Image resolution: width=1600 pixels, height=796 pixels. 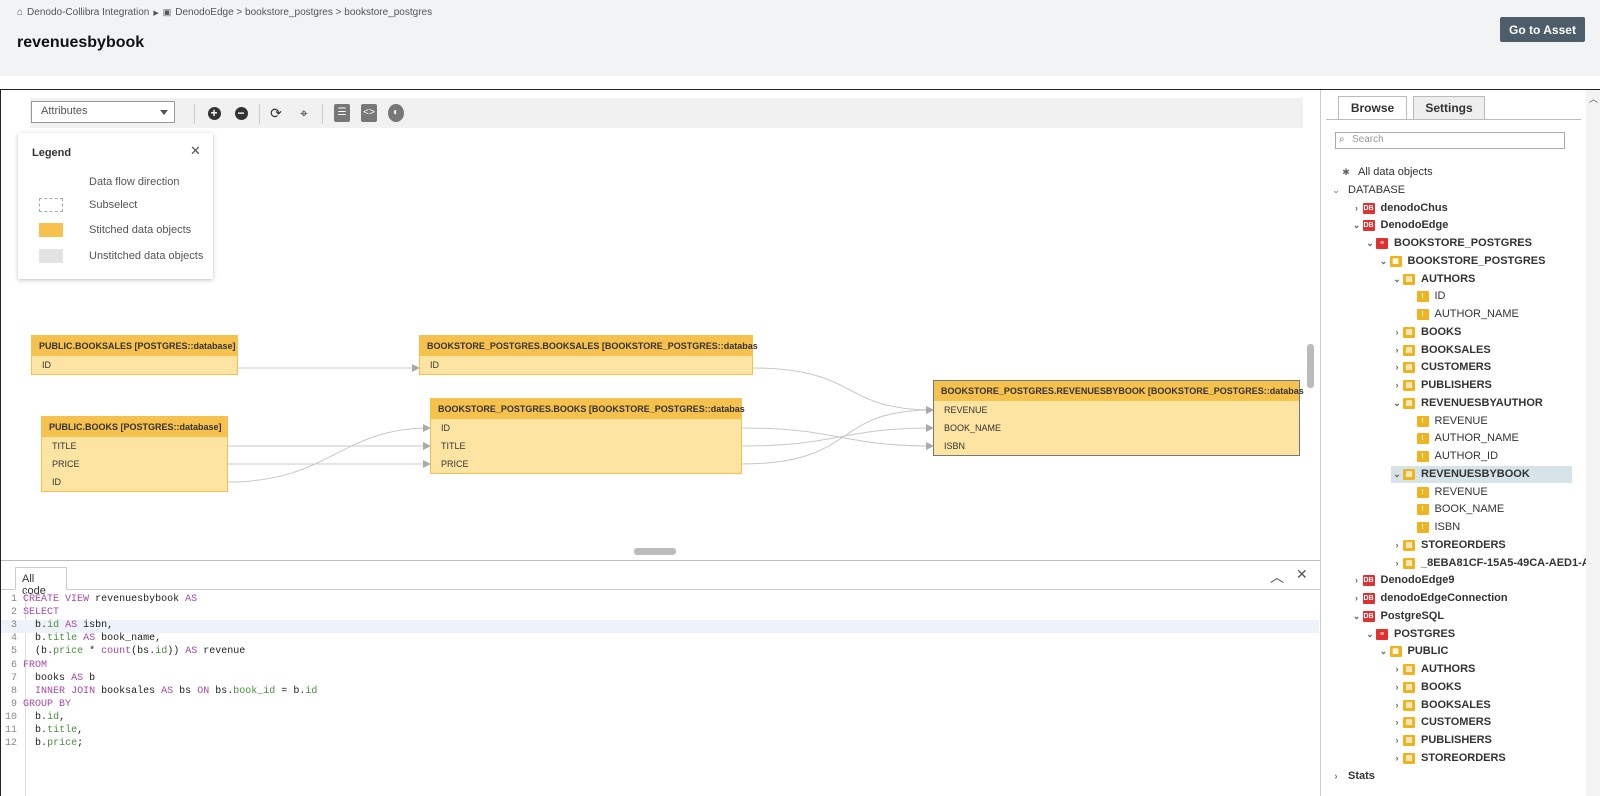 What do you see at coordinates (660, 613) in the screenshot?
I see `code-line: 2 SELECT` at bounding box center [660, 613].